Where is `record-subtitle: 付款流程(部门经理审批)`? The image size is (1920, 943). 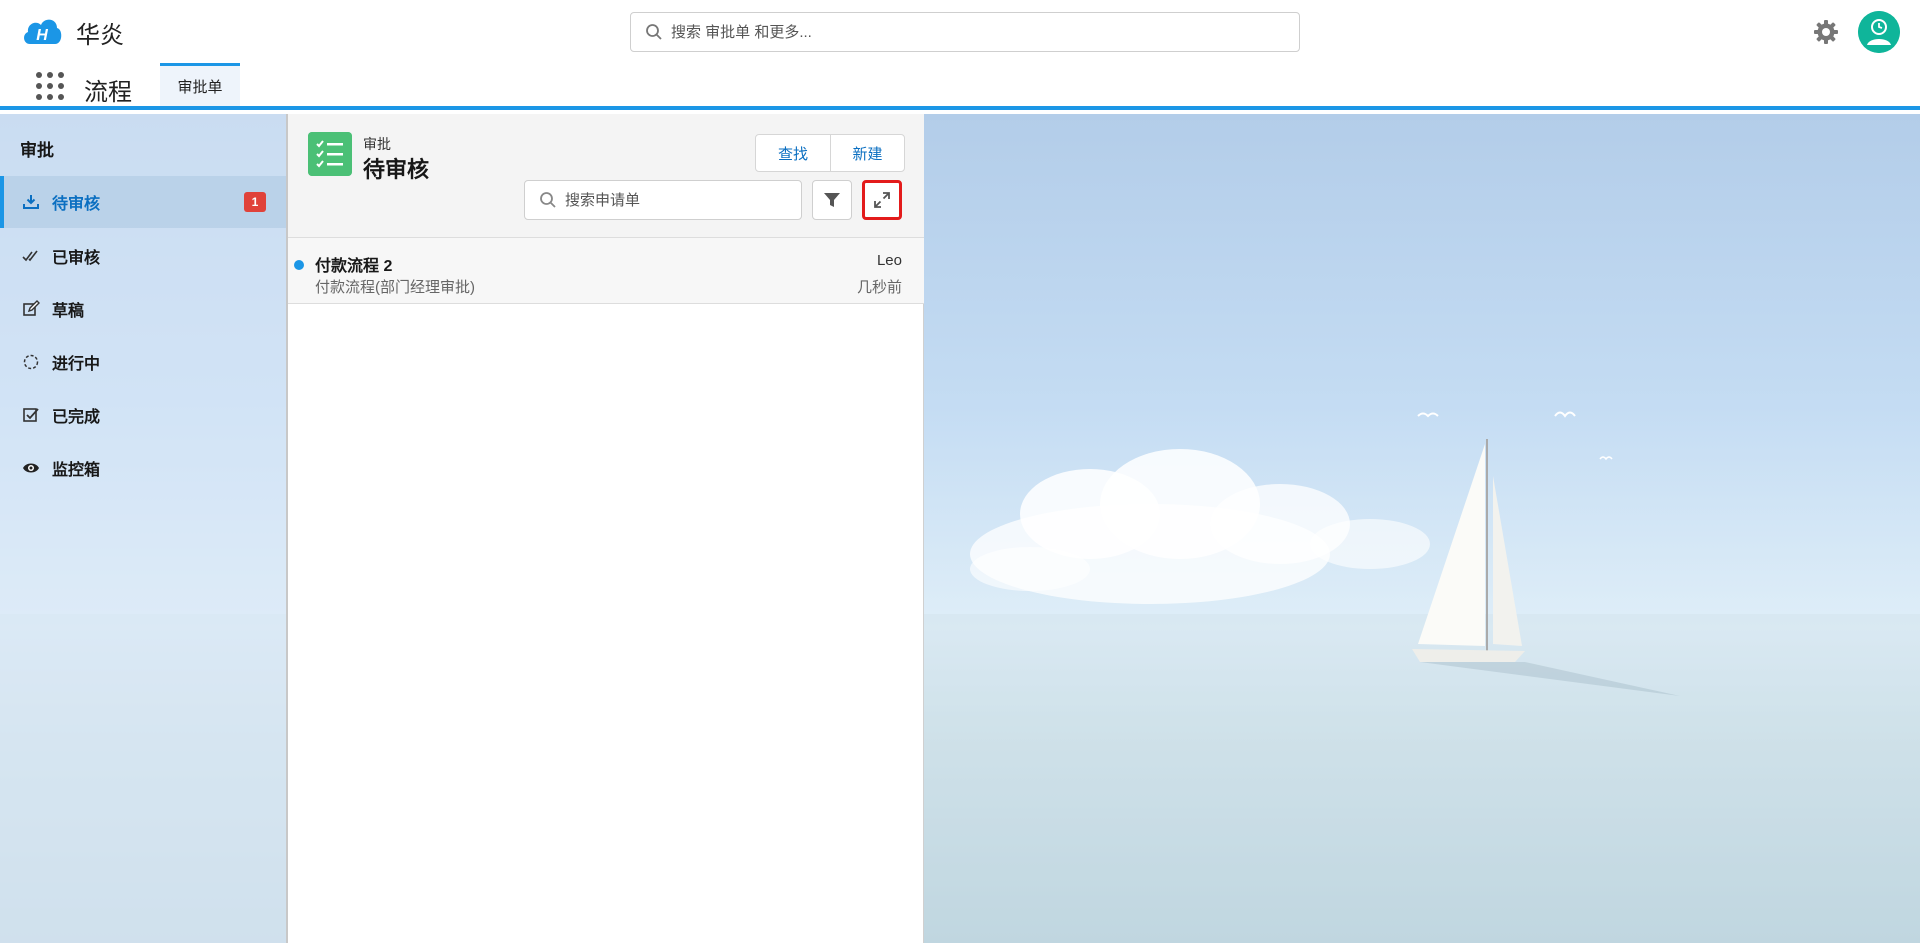
record-subtitle: 付款流程(部门经理审批) is located at coordinates (395, 287).